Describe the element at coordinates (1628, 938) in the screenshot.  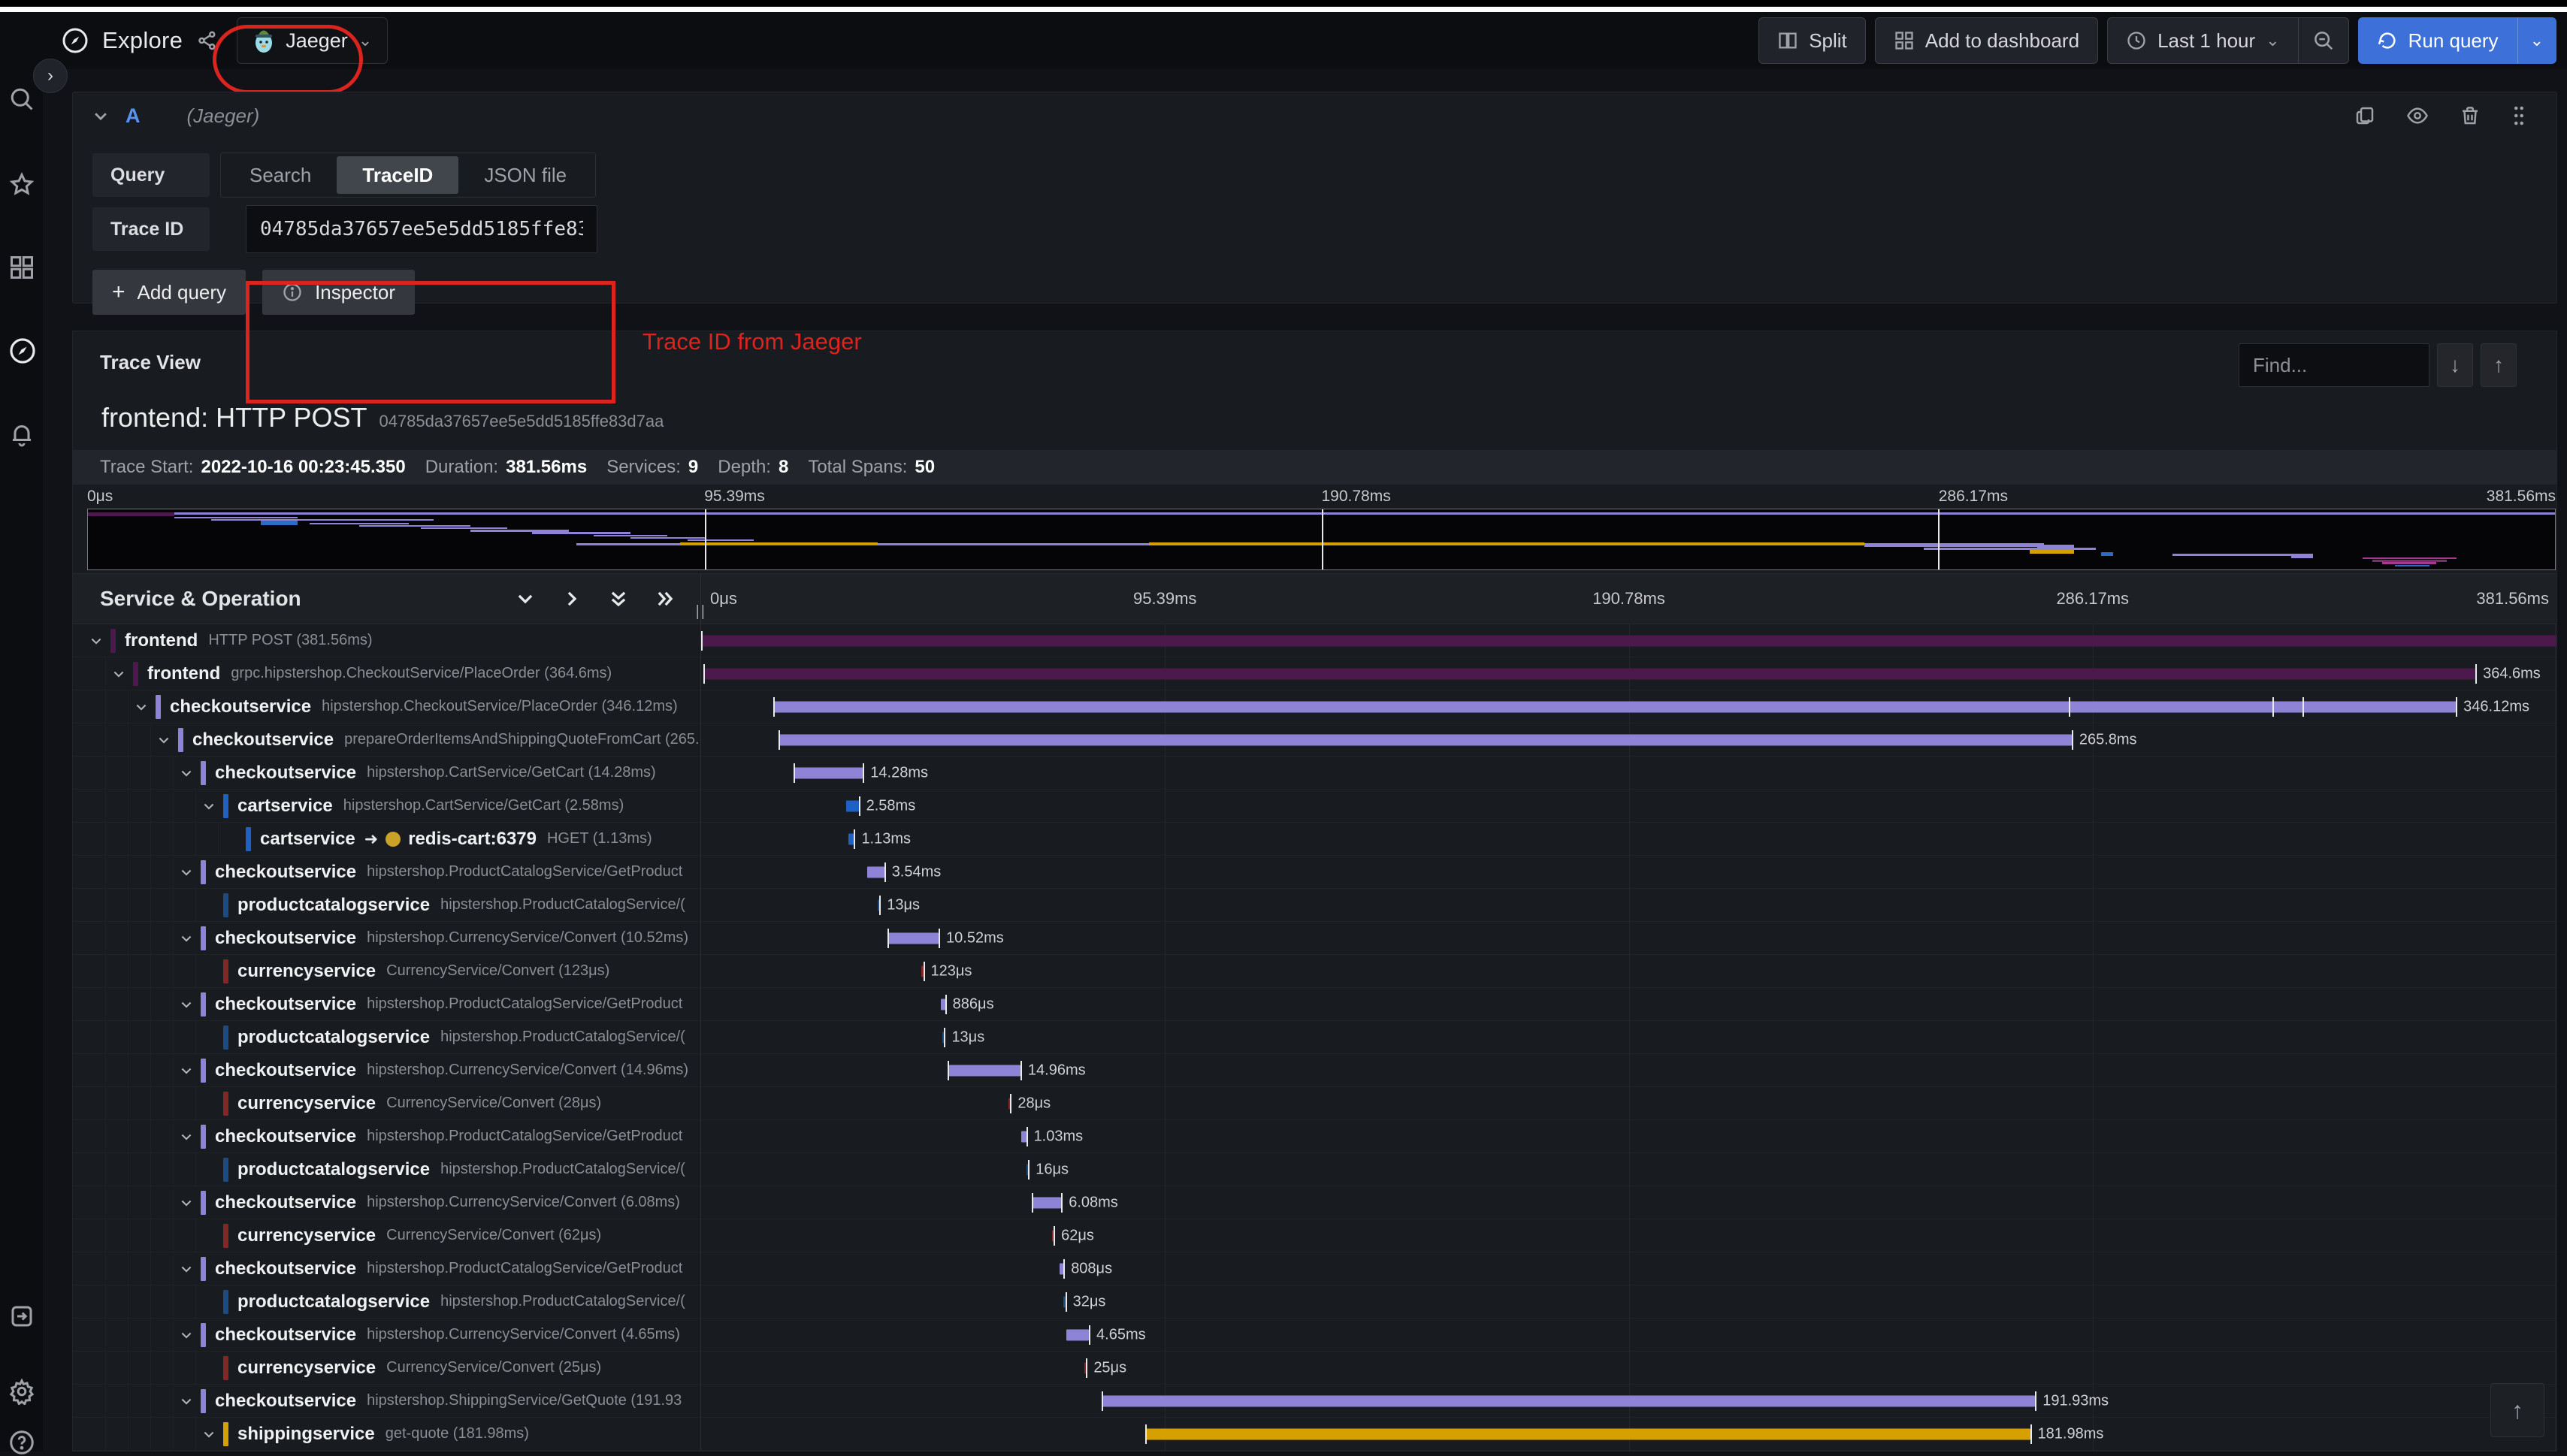
I see `span-bar-cell: 10.52ms` at that location.